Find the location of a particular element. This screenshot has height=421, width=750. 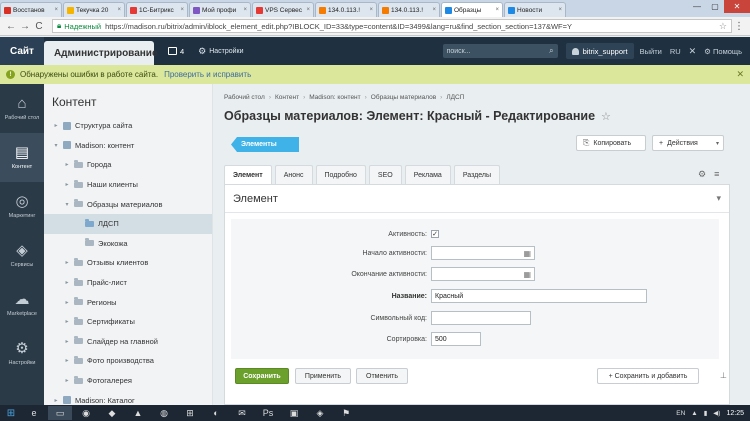

save-and-add-button: + Сохранить и добавить is located at coordinates (648, 376).